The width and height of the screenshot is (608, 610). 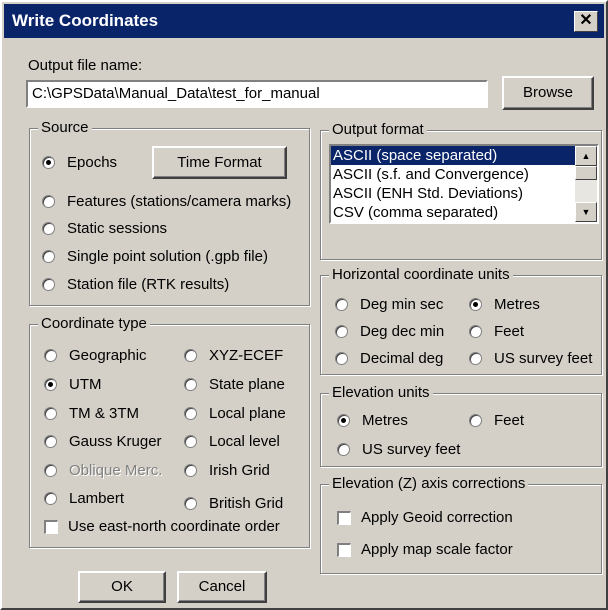 What do you see at coordinates (65, 127) in the screenshot?
I see `source-group-title: Source` at bounding box center [65, 127].